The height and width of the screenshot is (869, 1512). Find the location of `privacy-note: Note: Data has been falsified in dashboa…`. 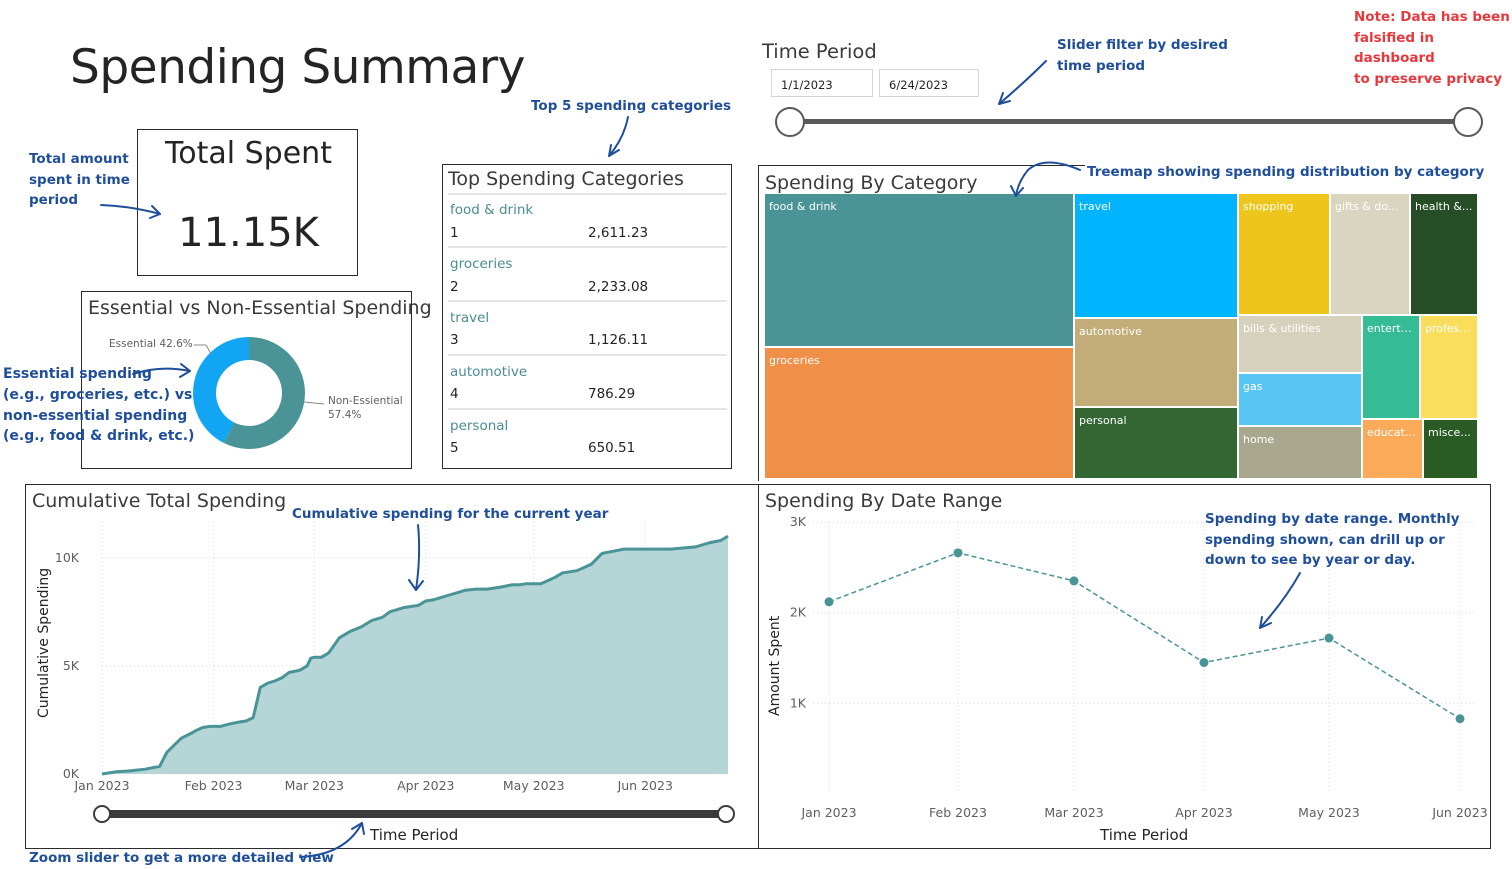

privacy-note: Note: Data has been falsified in dashboa… is located at coordinates (1433, 48).